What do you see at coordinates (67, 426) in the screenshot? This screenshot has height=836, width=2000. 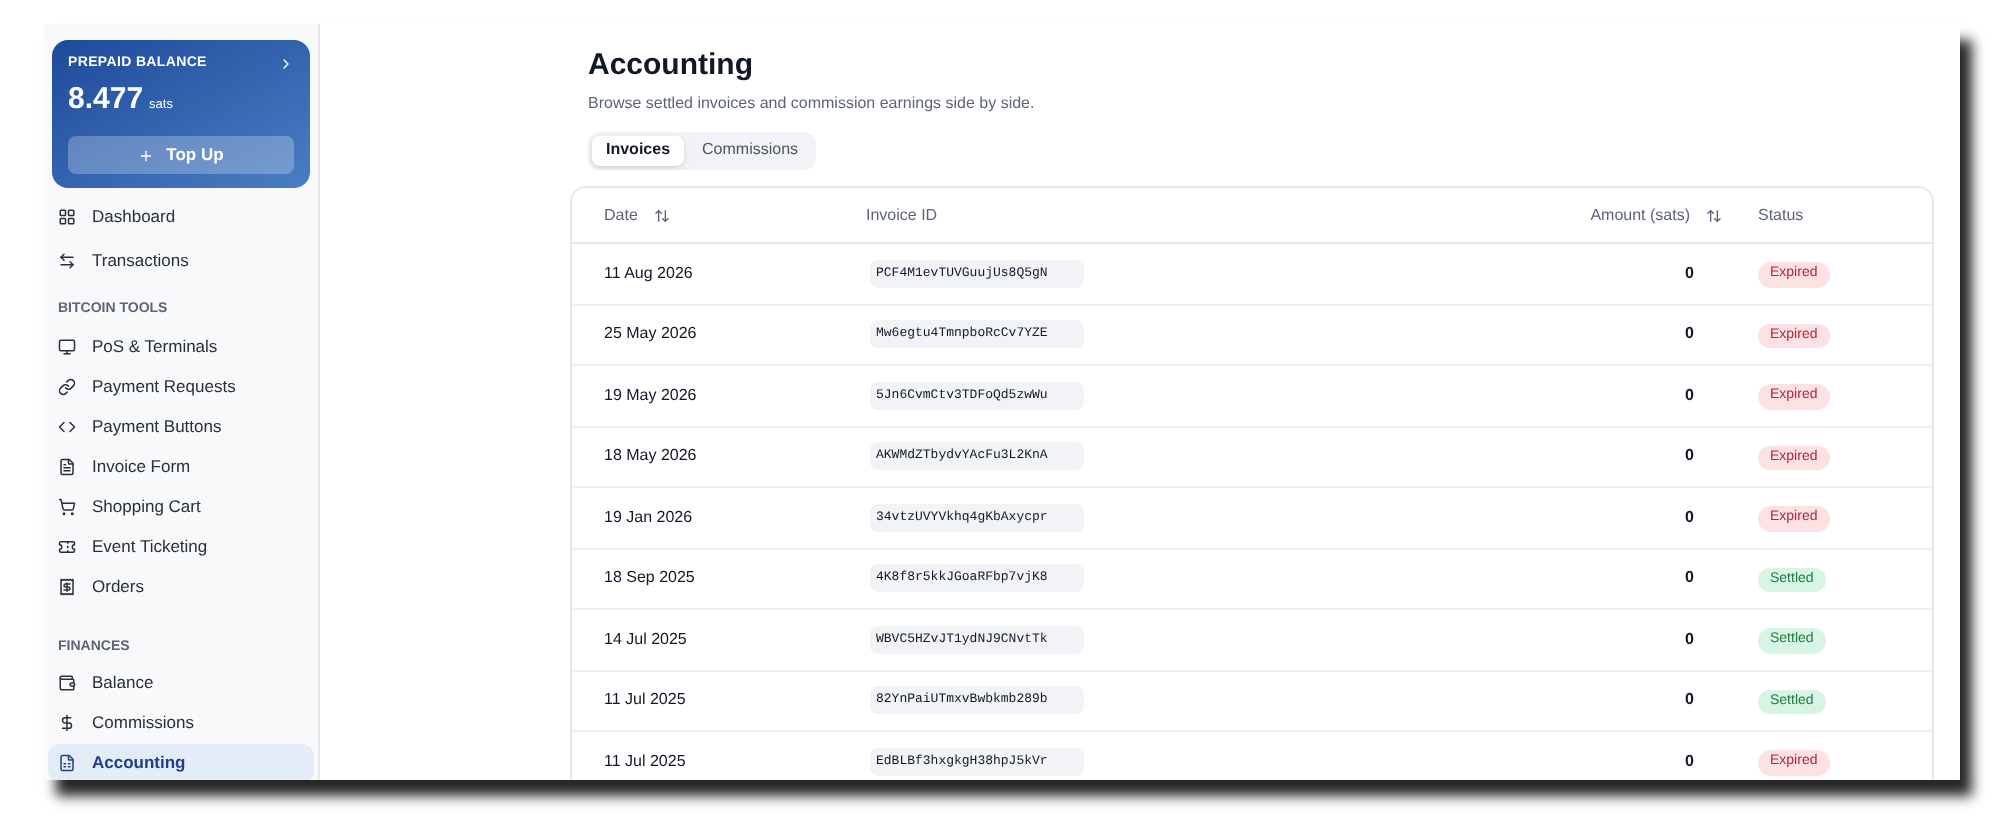 I see `code-icon` at bounding box center [67, 426].